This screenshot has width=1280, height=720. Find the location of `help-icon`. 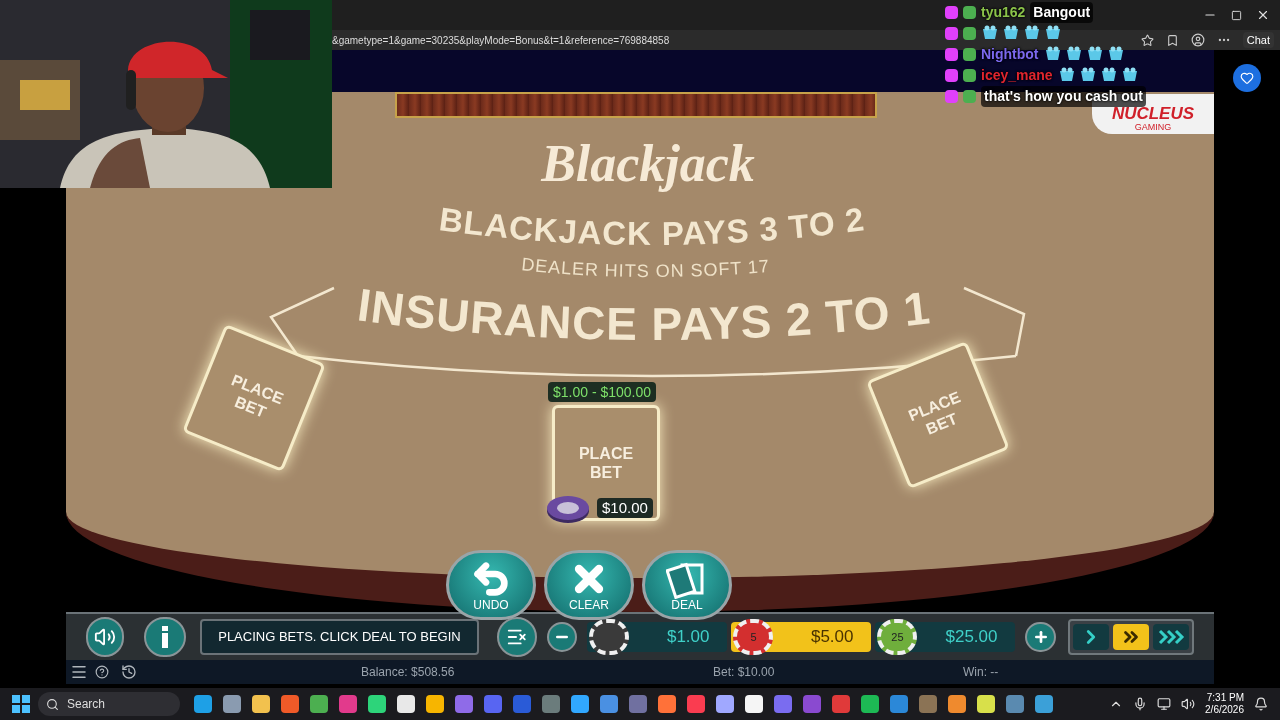

help-icon is located at coordinates (102, 672).